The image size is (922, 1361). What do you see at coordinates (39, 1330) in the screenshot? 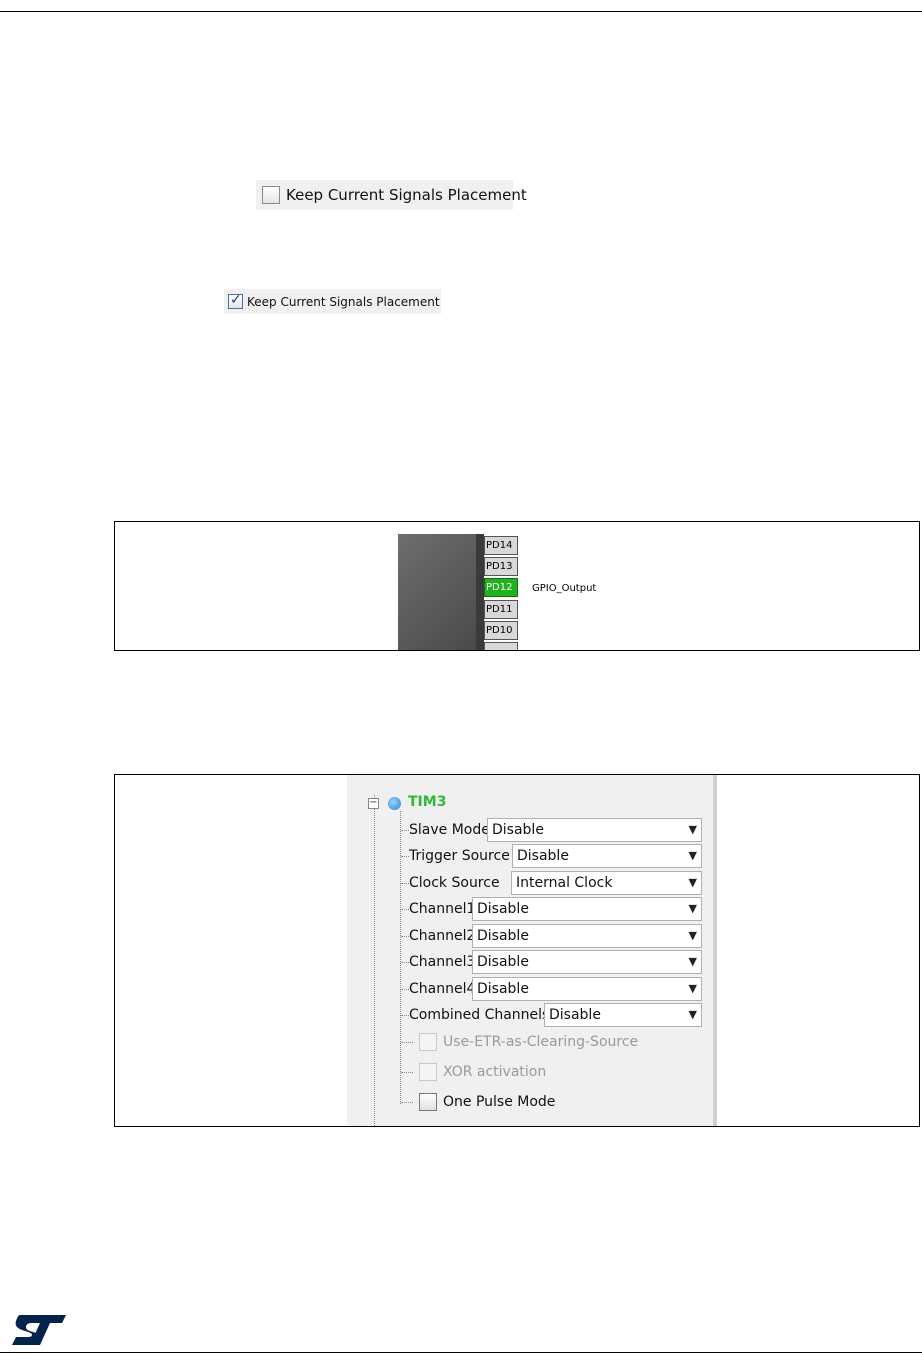
I see `st-logo-icon` at bounding box center [39, 1330].